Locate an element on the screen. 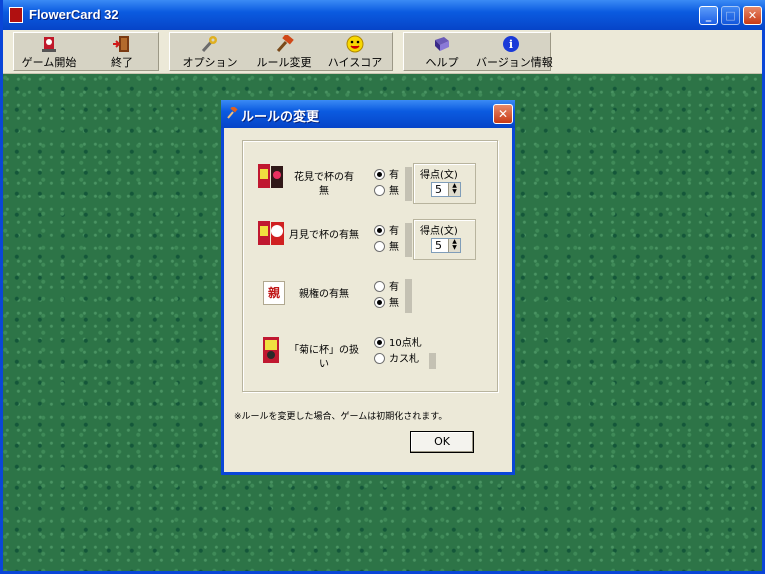 The height and width of the screenshot is (574, 765). close-button: ✕ is located at coordinates (752, 15).